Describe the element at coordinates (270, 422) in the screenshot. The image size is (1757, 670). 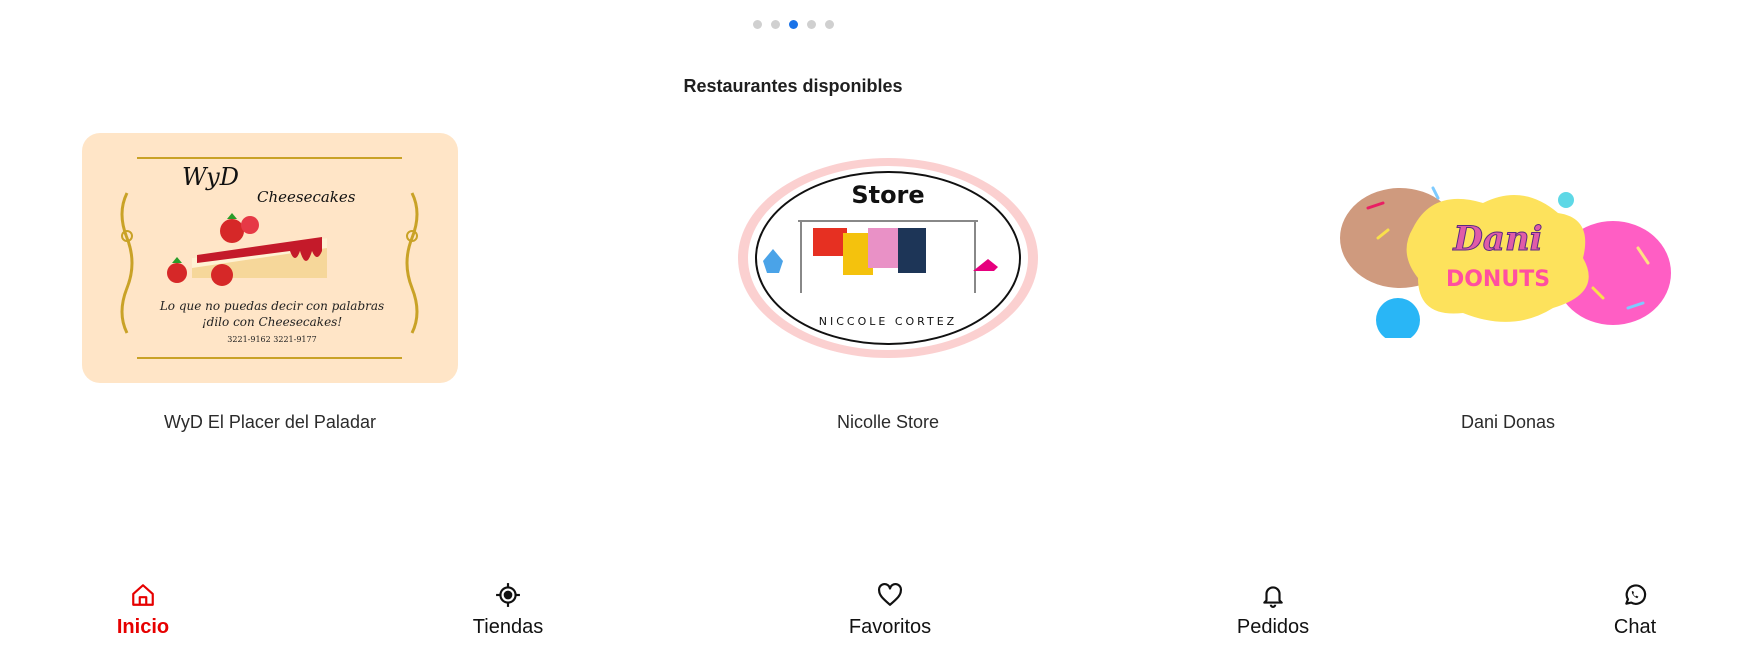
I see `restaurant-name: WyD El Placer del Paladar` at that location.